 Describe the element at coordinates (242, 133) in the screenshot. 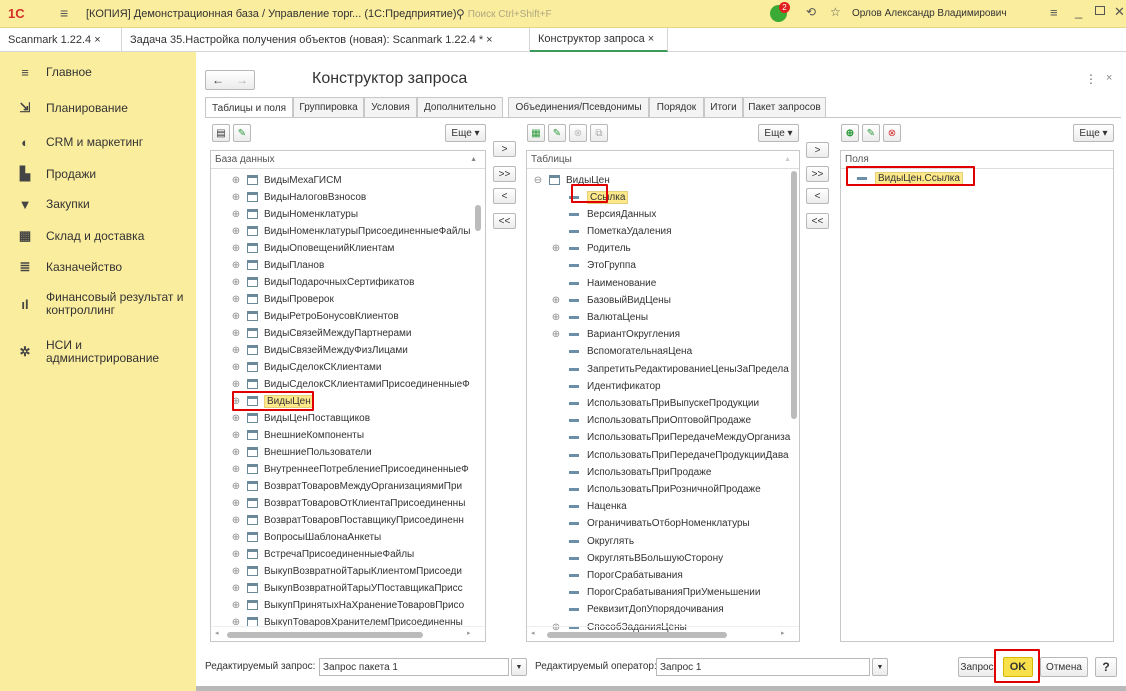

I see `query-edit-button: ✎` at that location.